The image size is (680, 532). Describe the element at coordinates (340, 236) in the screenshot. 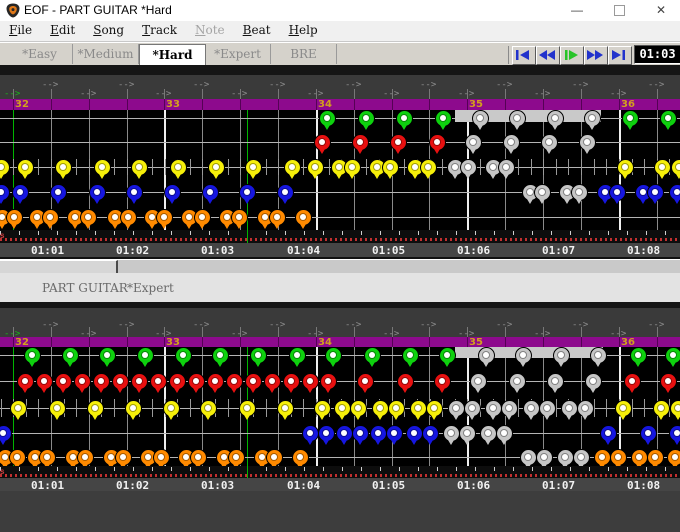

I see `waveform-strip: s` at that location.